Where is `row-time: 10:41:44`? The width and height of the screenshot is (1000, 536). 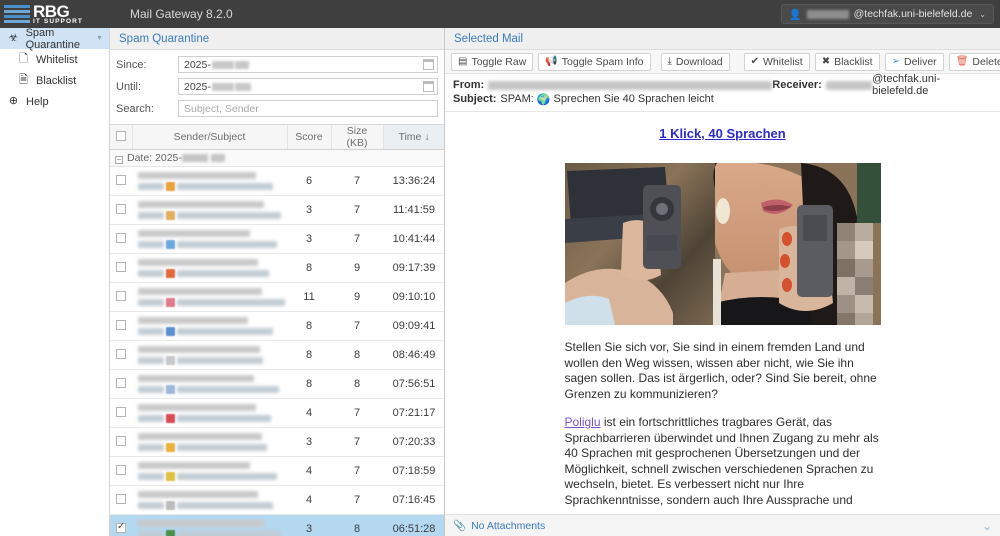
row-time: 10:41:44 is located at coordinates (413, 239).